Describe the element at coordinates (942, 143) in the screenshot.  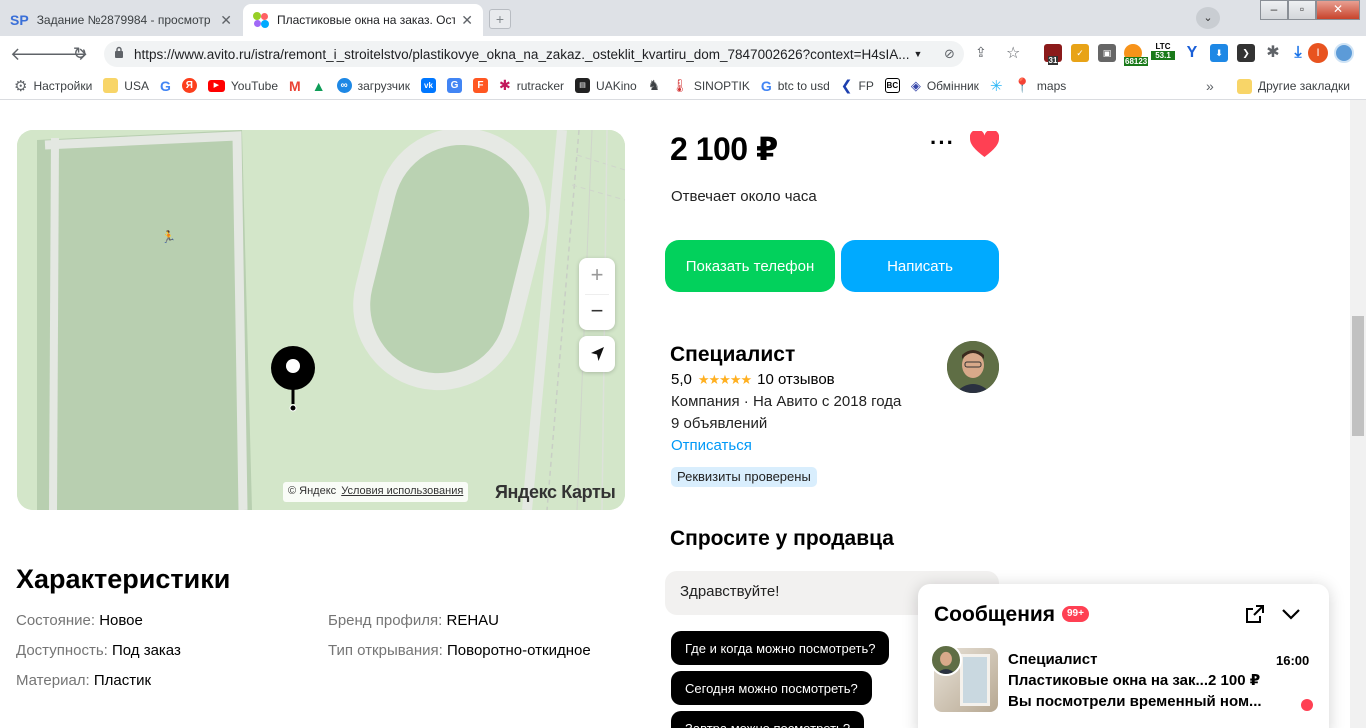
I see `more-options-icon: ···` at that location.